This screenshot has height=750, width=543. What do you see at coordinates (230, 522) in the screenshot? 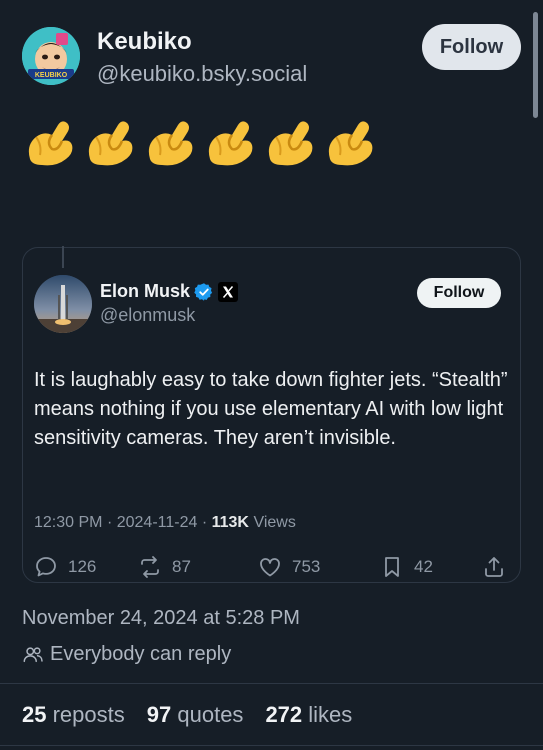
I see `quoted-views-count: 113K` at bounding box center [230, 522].